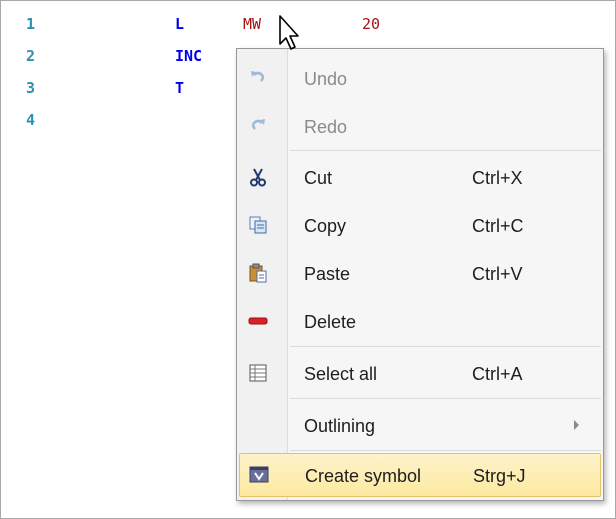 The image size is (616, 519). What do you see at coordinates (258, 225) in the screenshot?
I see `copy-icon` at bounding box center [258, 225].